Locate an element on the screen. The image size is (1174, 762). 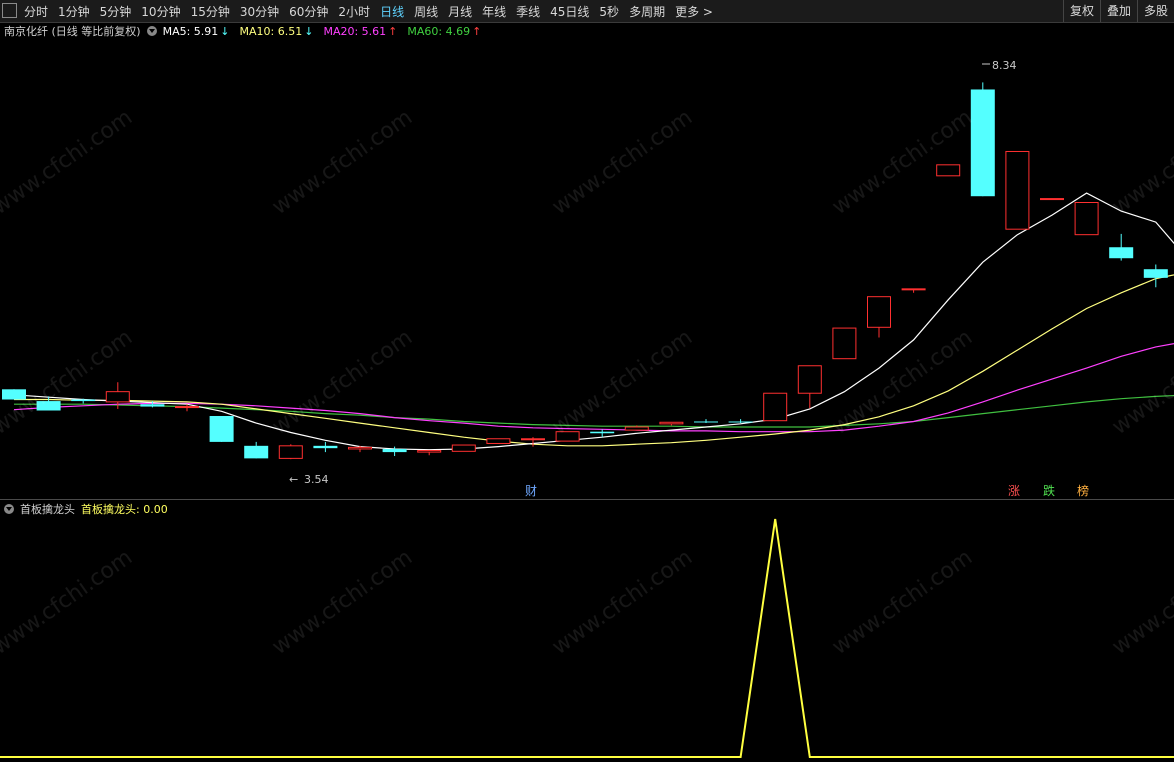
period-tab-4: 15分钟 is located at coordinates (210, 11).